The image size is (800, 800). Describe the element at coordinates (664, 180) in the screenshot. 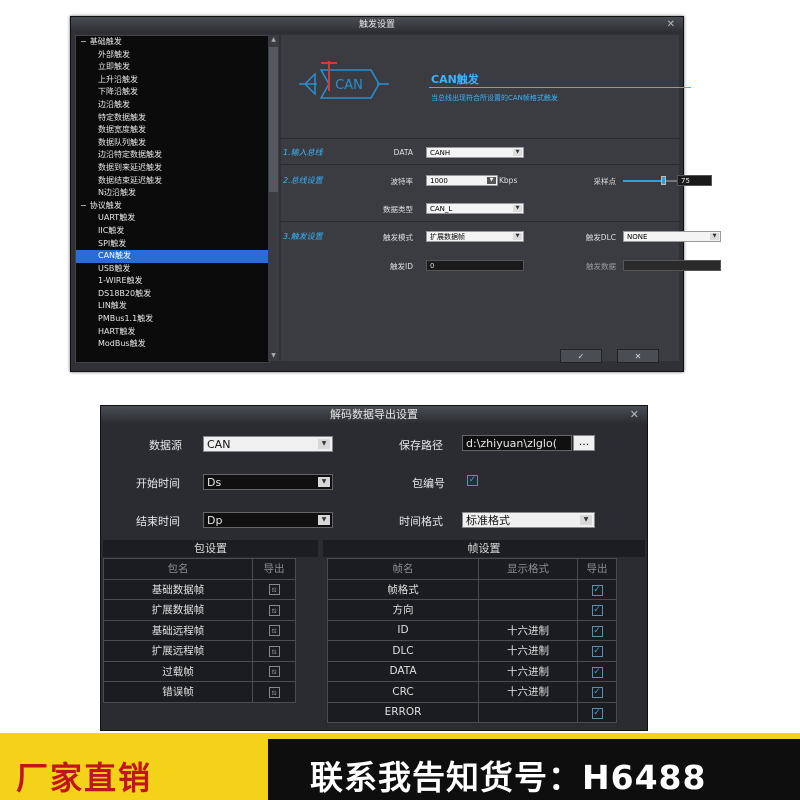

I see `slider-handle` at that location.